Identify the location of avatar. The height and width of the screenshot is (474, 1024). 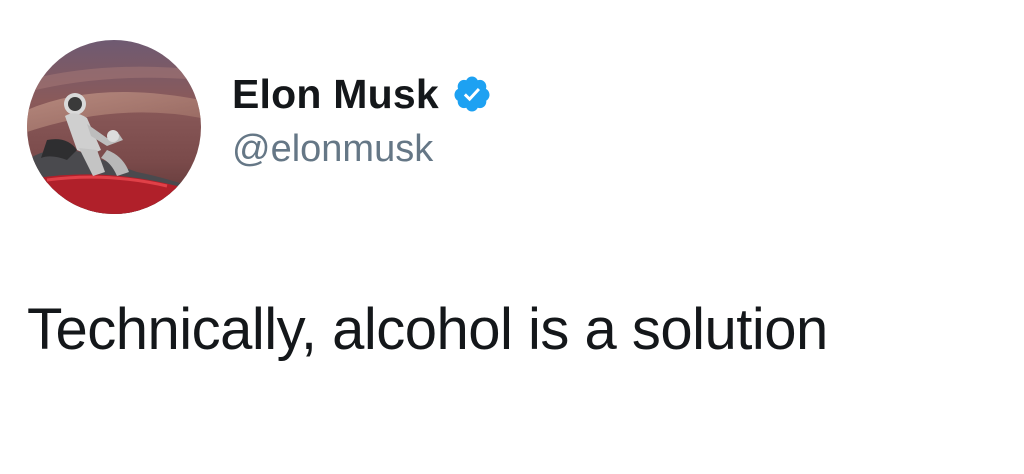
(114, 127).